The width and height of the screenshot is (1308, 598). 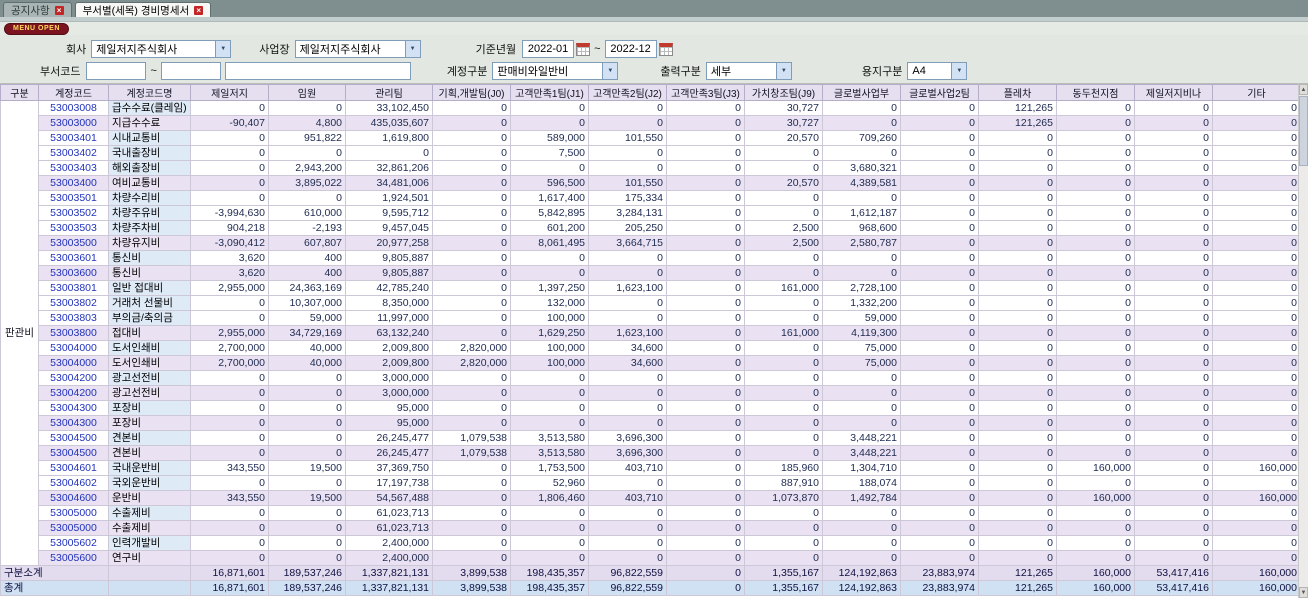 What do you see at coordinates (307, 258) in the screenshot?
I see `value-cell: 400` at bounding box center [307, 258].